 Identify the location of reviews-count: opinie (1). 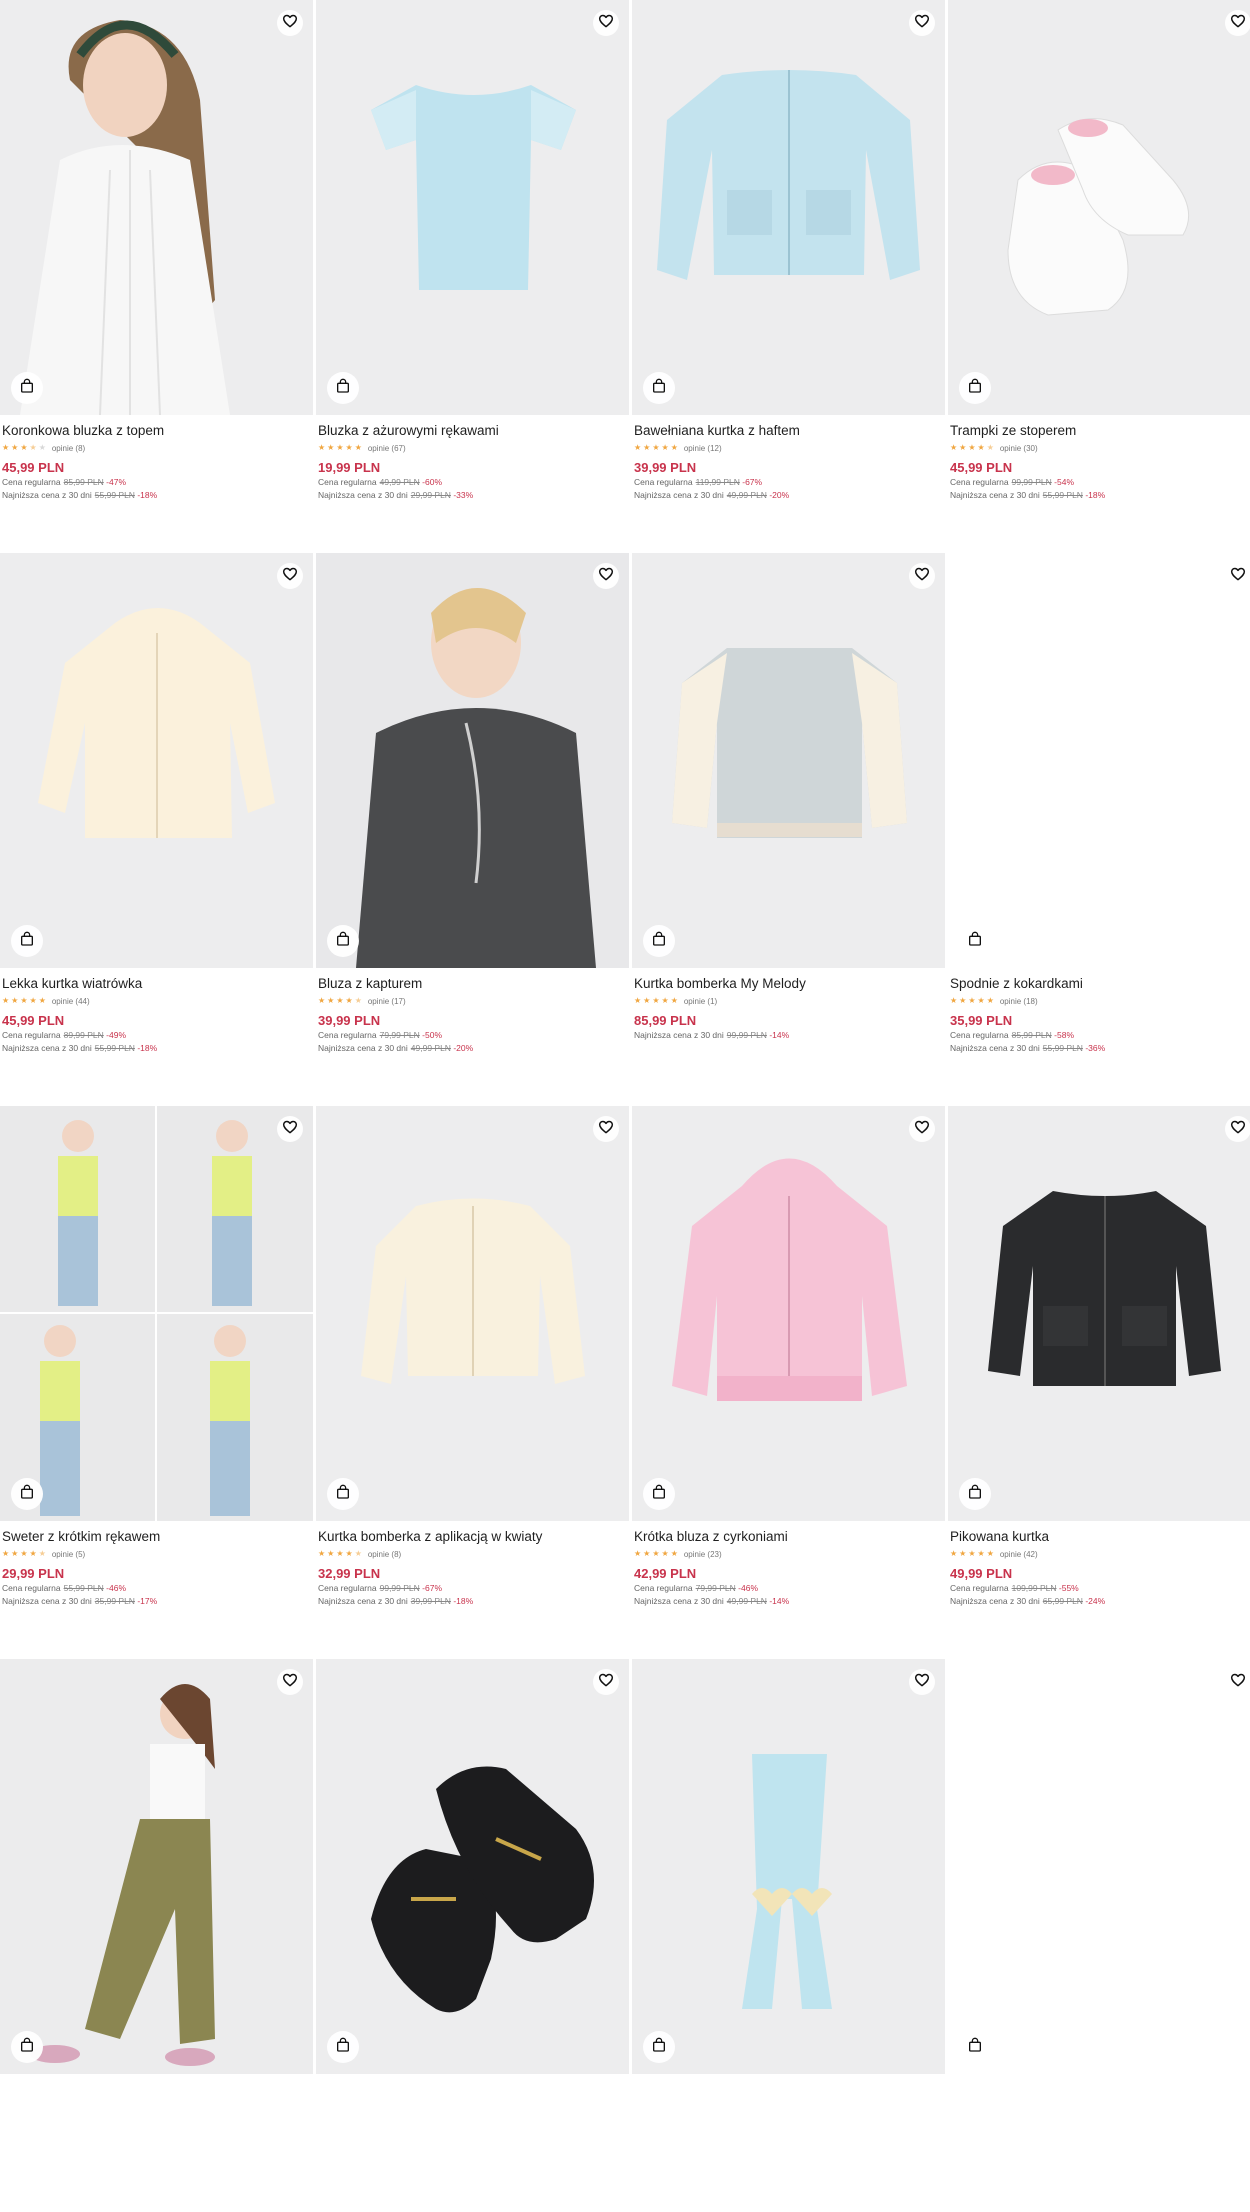
(700, 1001).